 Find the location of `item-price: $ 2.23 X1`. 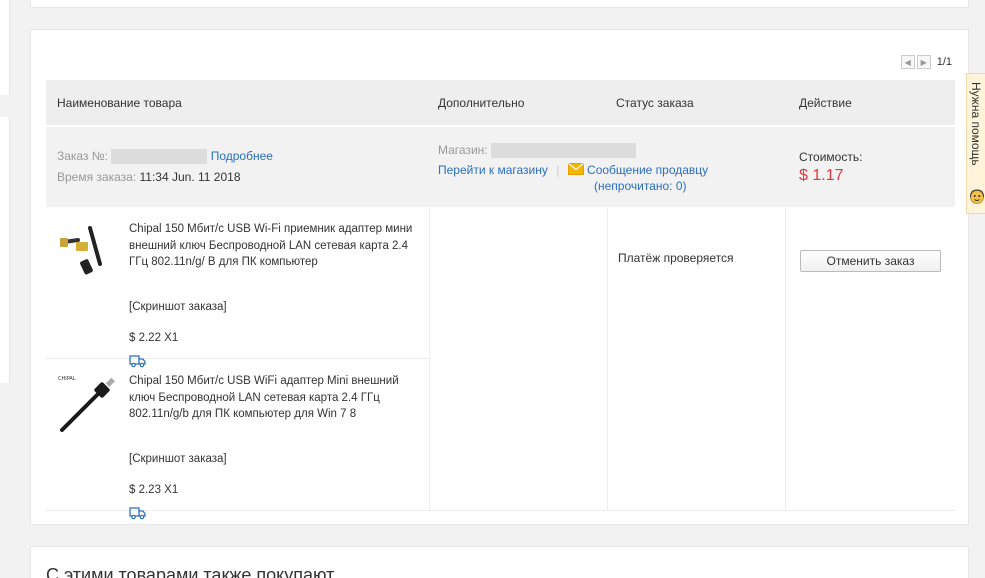

item-price: $ 2.23 X1 is located at coordinates (154, 490).